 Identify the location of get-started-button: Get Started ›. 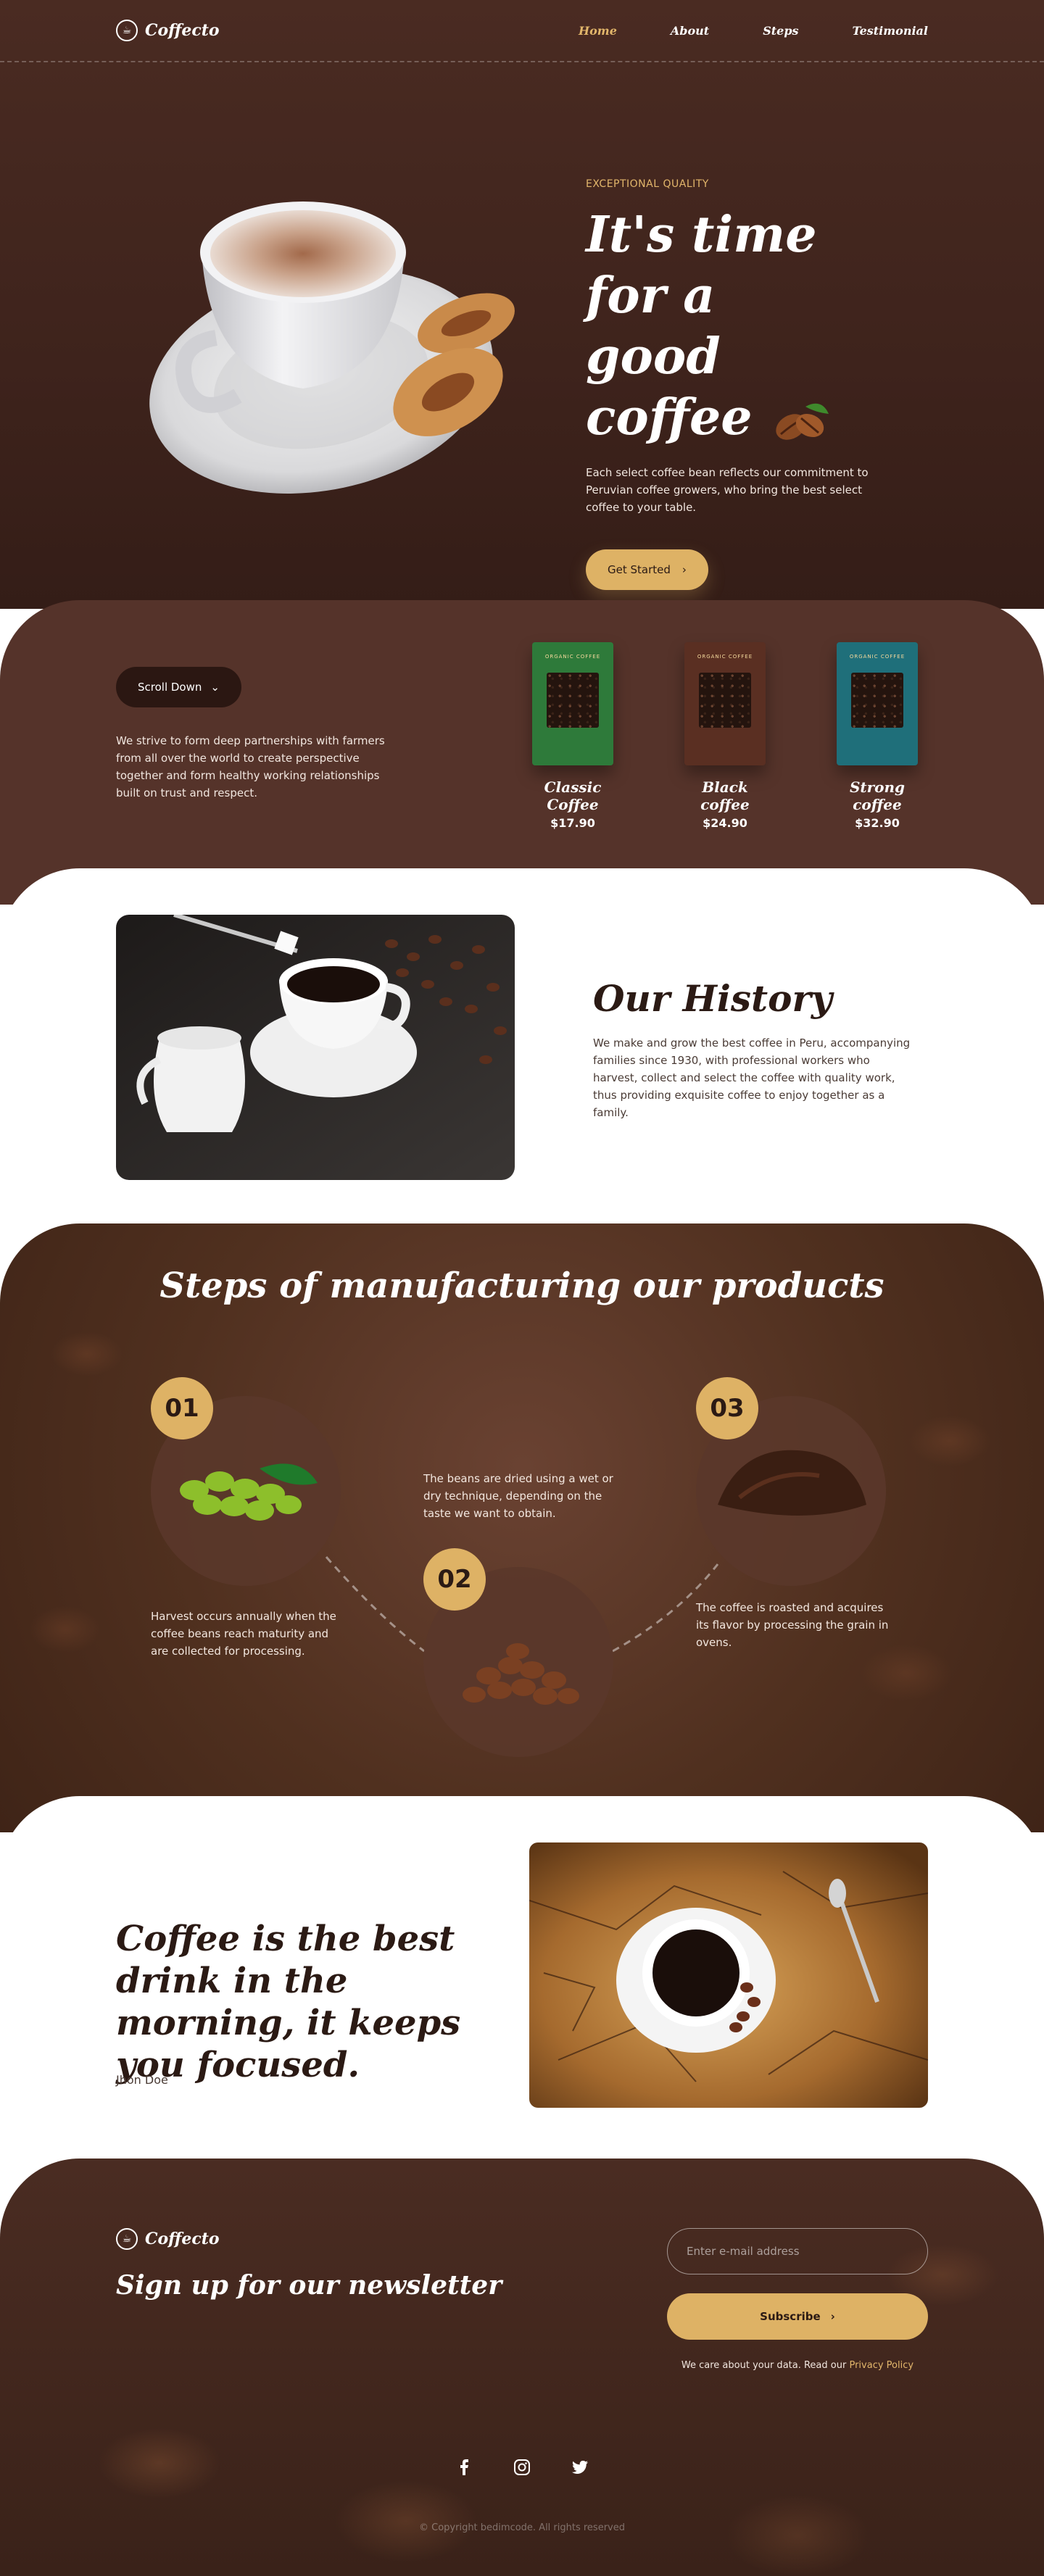
(647, 569).